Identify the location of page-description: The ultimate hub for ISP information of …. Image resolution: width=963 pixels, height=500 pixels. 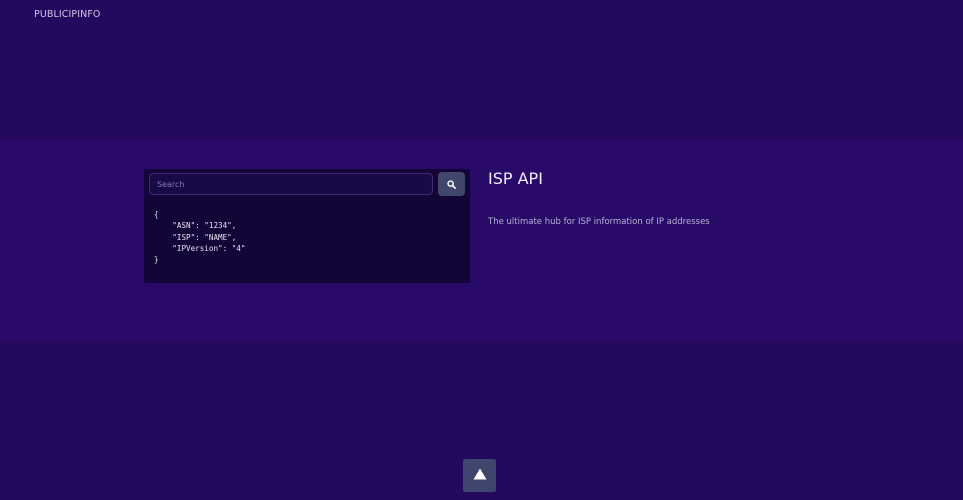
(599, 222).